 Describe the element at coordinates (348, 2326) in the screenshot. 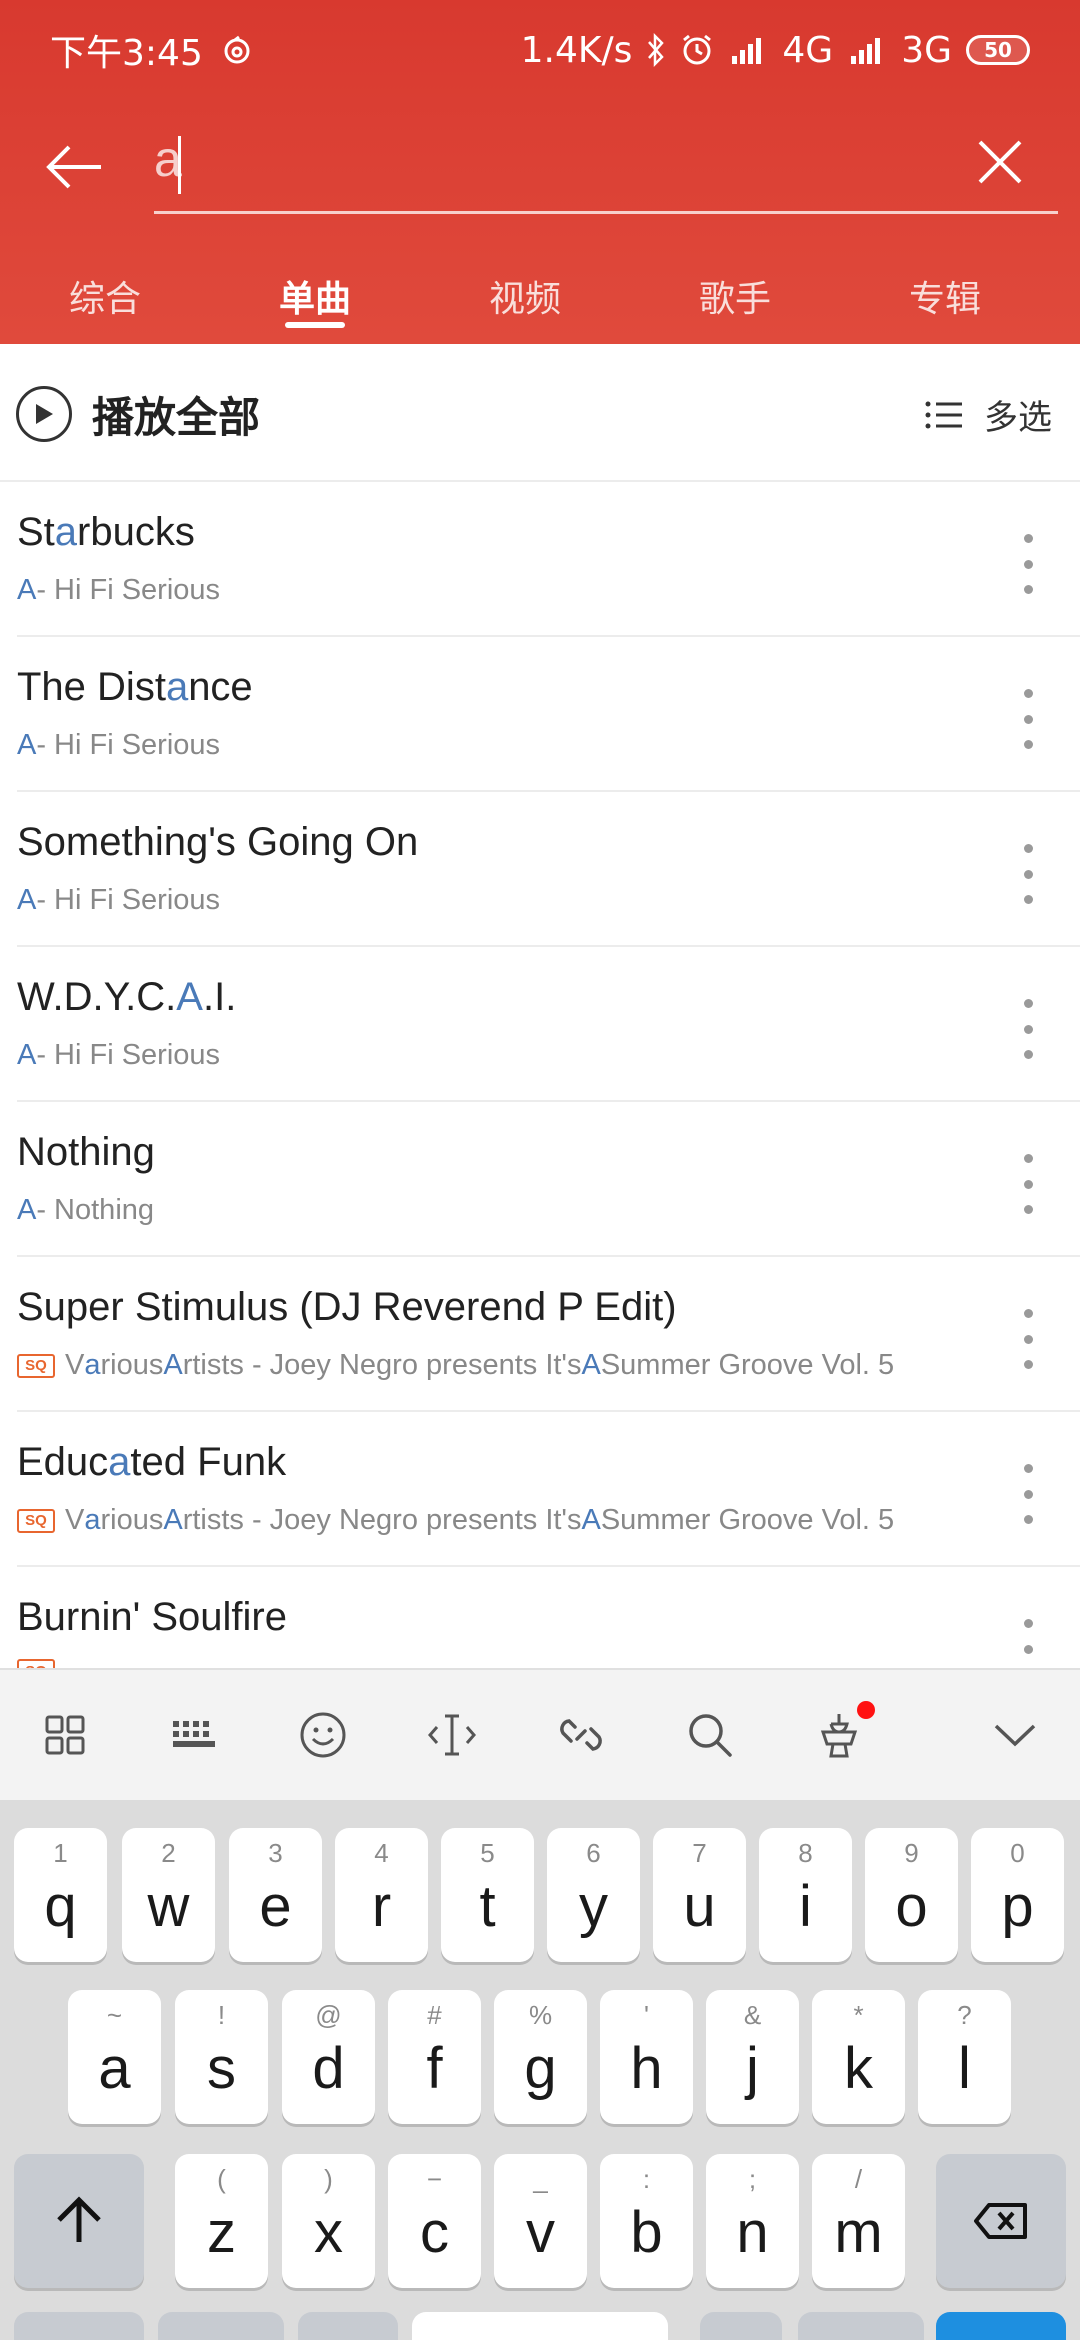

I see `comma-key` at that location.